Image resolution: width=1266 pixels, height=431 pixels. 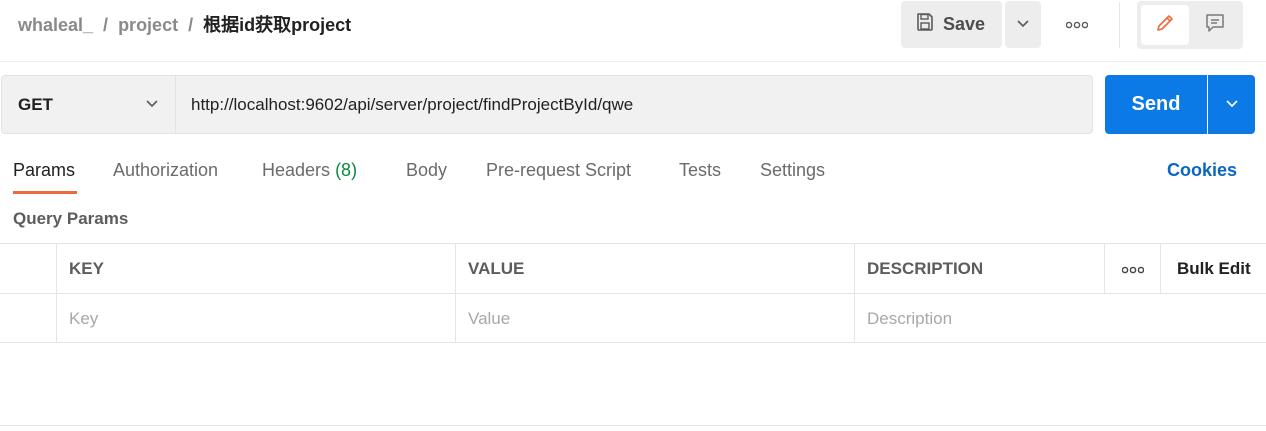 I want to click on pencil-icon, so click(x=1165, y=25).